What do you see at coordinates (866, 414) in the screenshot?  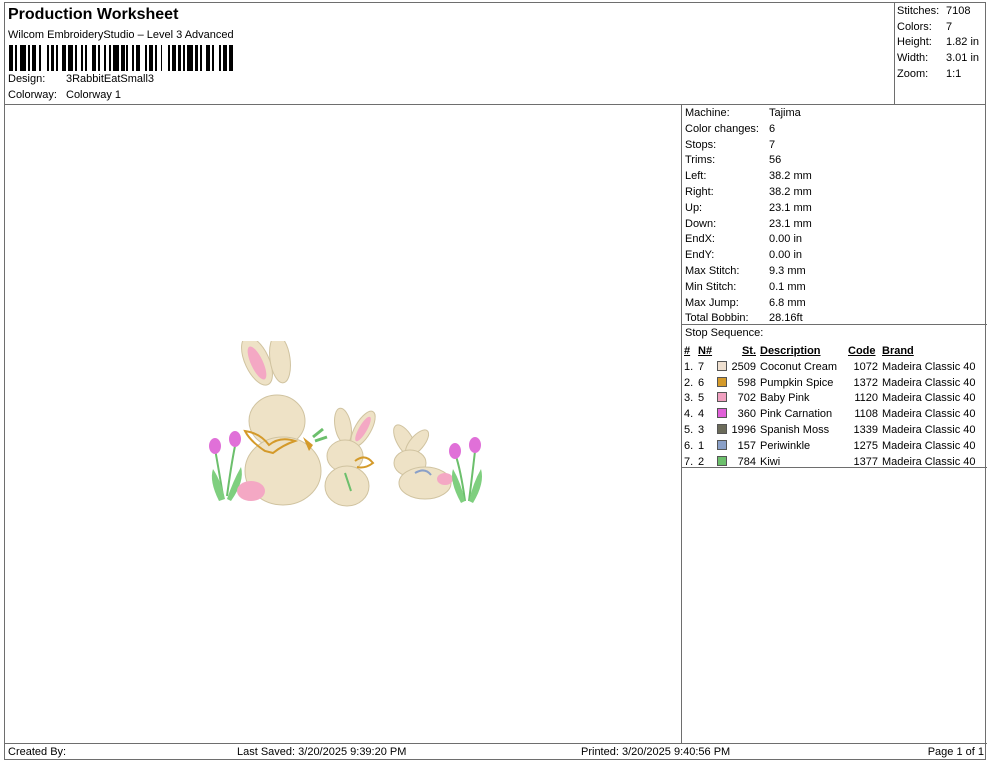 I see `thread-code: 1108` at bounding box center [866, 414].